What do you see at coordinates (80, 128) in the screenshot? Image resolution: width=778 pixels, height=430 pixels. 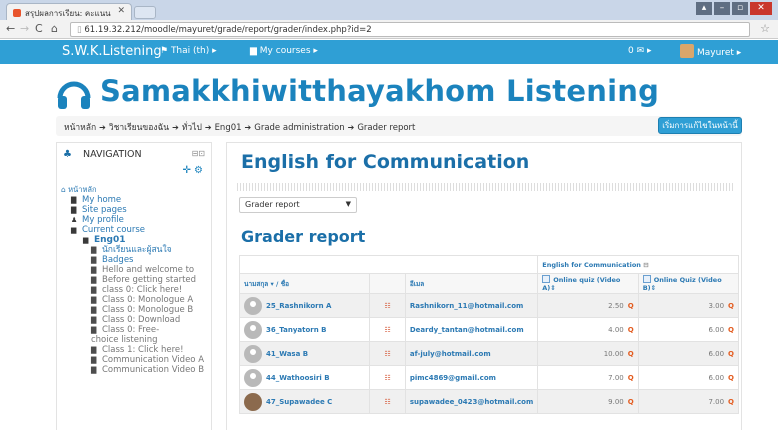 I see `breadcrumb-home: หน้าหลัก` at bounding box center [80, 128].